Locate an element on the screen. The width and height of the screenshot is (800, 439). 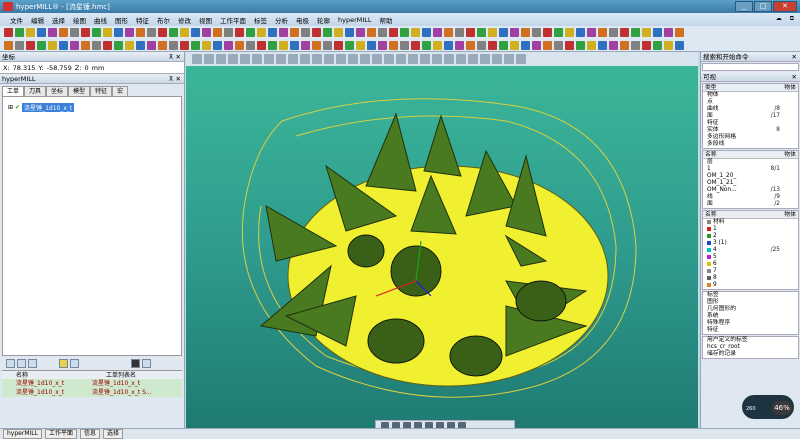
list-item: 系统 is located at coordinates (750, 316).